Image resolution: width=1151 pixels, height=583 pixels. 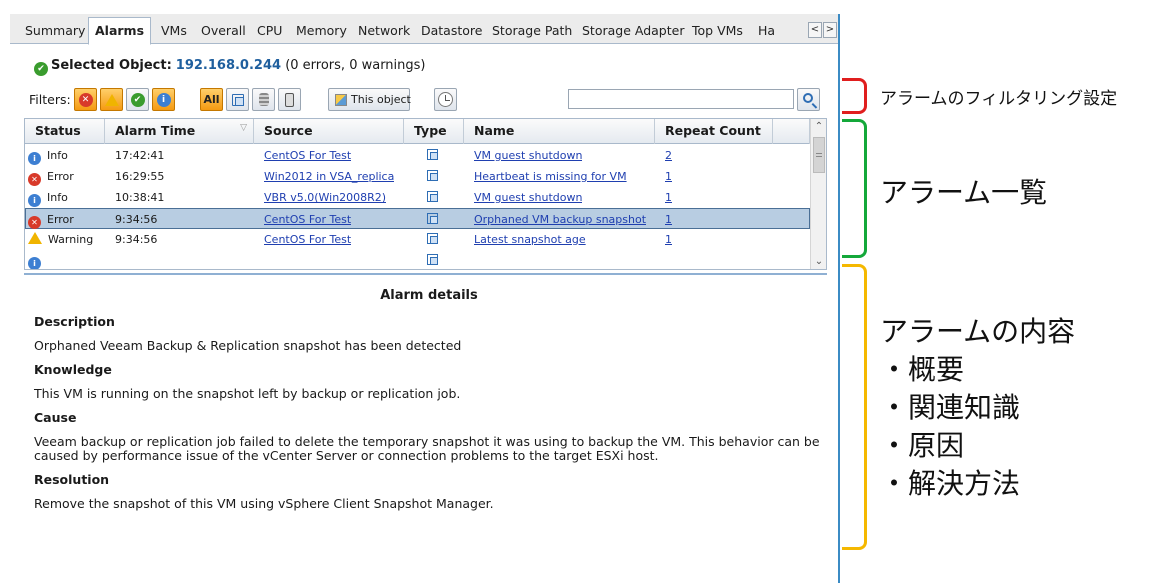 I want to click on tab-network: Network, so click(x=384, y=32).